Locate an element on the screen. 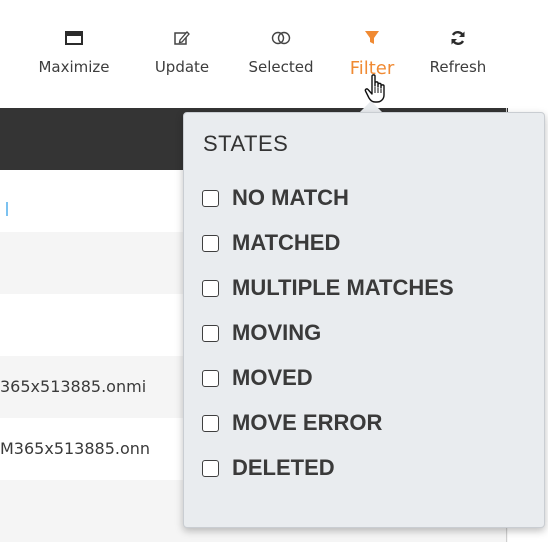 The image size is (548, 542). refresh-button: Refresh is located at coordinates (458, 62).